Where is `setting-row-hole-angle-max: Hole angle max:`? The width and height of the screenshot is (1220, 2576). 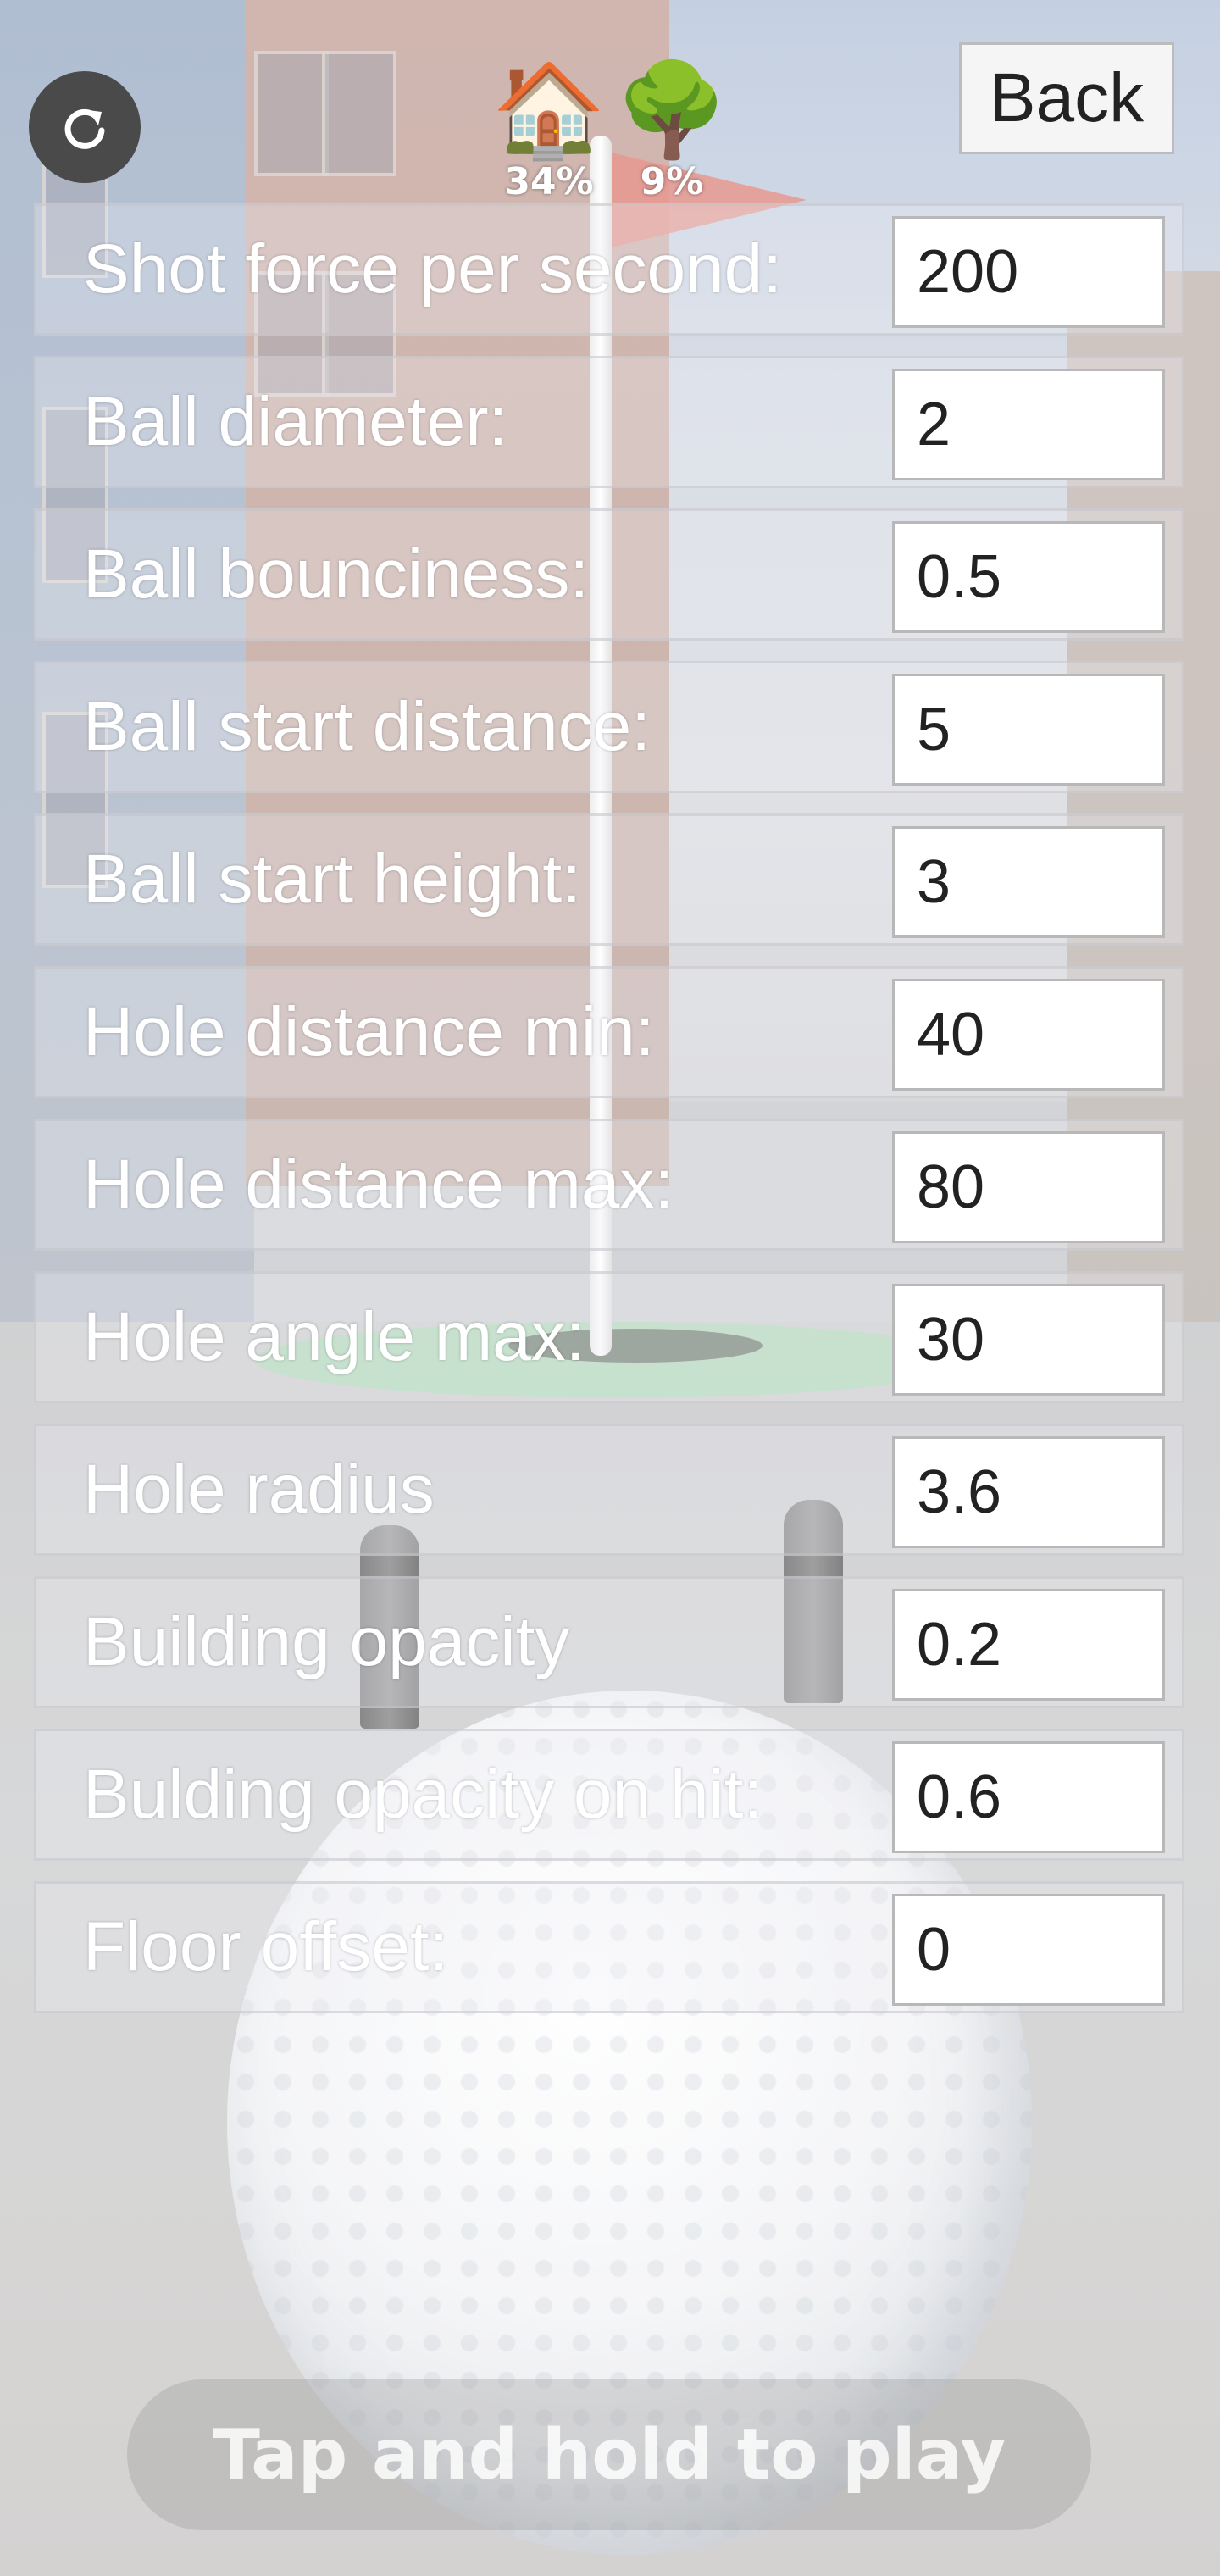 setting-row-hole-angle-max: Hole angle max: is located at coordinates (609, 1337).